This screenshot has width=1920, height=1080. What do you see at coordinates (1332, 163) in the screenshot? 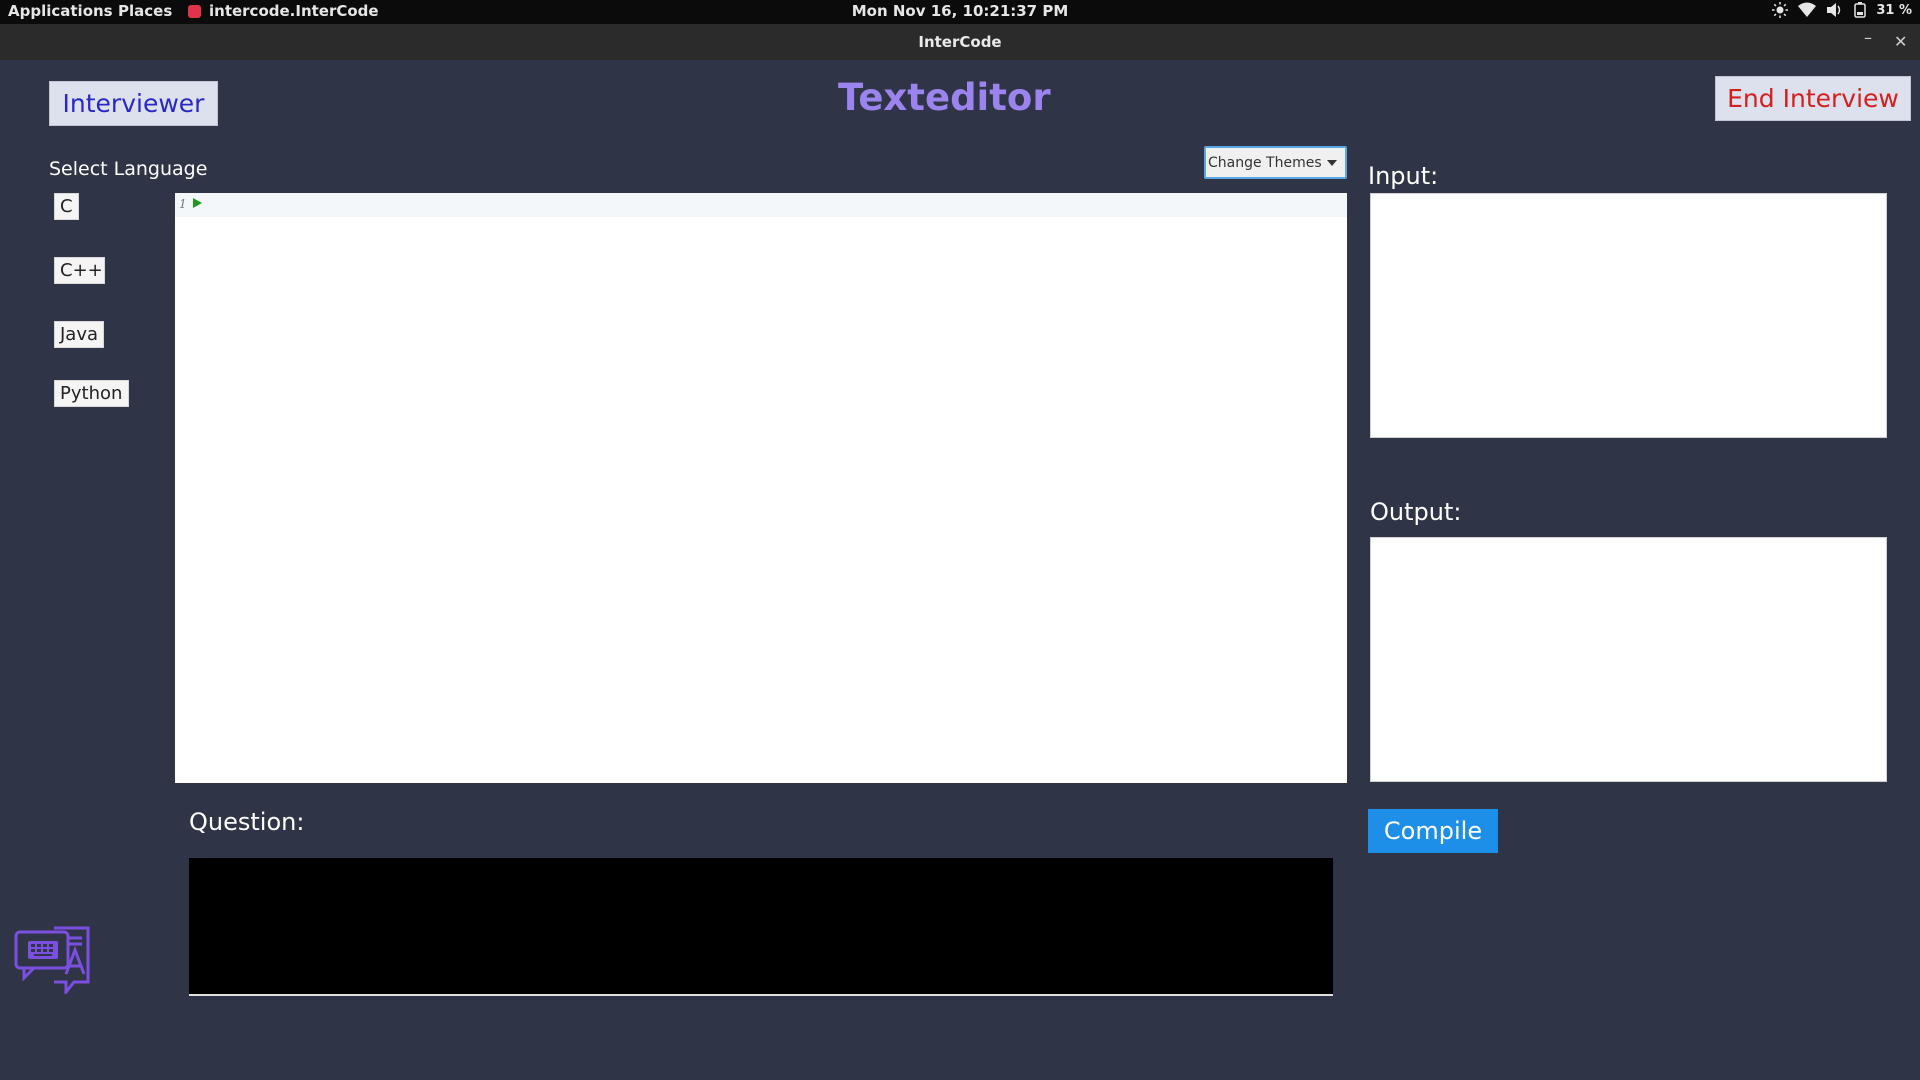
I see `chevron-down-icon` at bounding box center [1332, 163].